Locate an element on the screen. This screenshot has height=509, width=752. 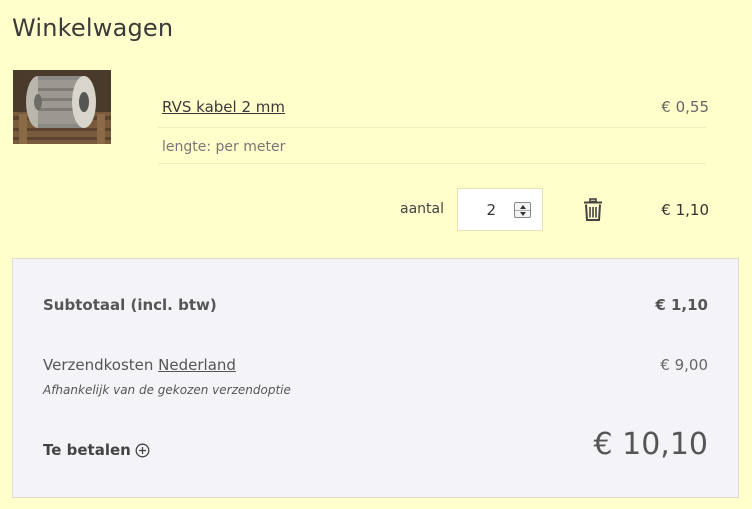
line-total: € 1,10 is located at coordinates (685, 210).